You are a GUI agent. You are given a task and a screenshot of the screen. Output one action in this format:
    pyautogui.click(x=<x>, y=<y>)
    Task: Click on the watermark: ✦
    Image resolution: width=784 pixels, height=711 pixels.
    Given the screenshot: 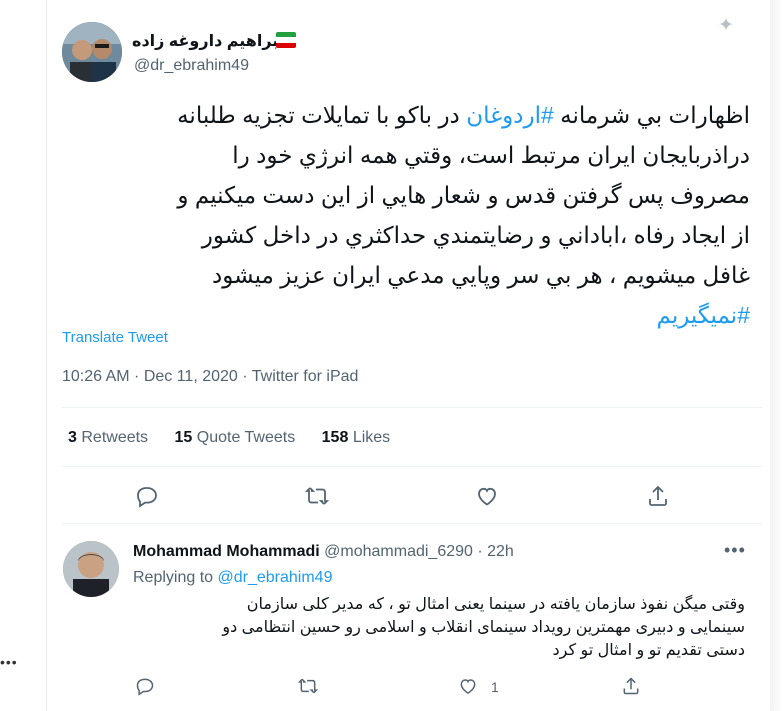 What is the action you would take?
    pyautogui.click(x=733, y=60)
    